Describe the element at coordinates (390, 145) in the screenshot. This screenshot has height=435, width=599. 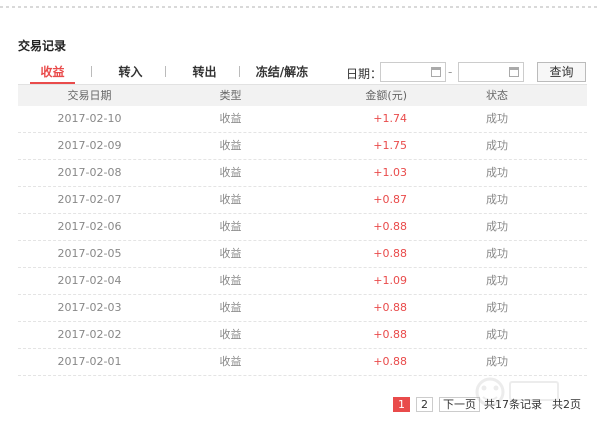
I see `row-amount: +1.75` at that location.